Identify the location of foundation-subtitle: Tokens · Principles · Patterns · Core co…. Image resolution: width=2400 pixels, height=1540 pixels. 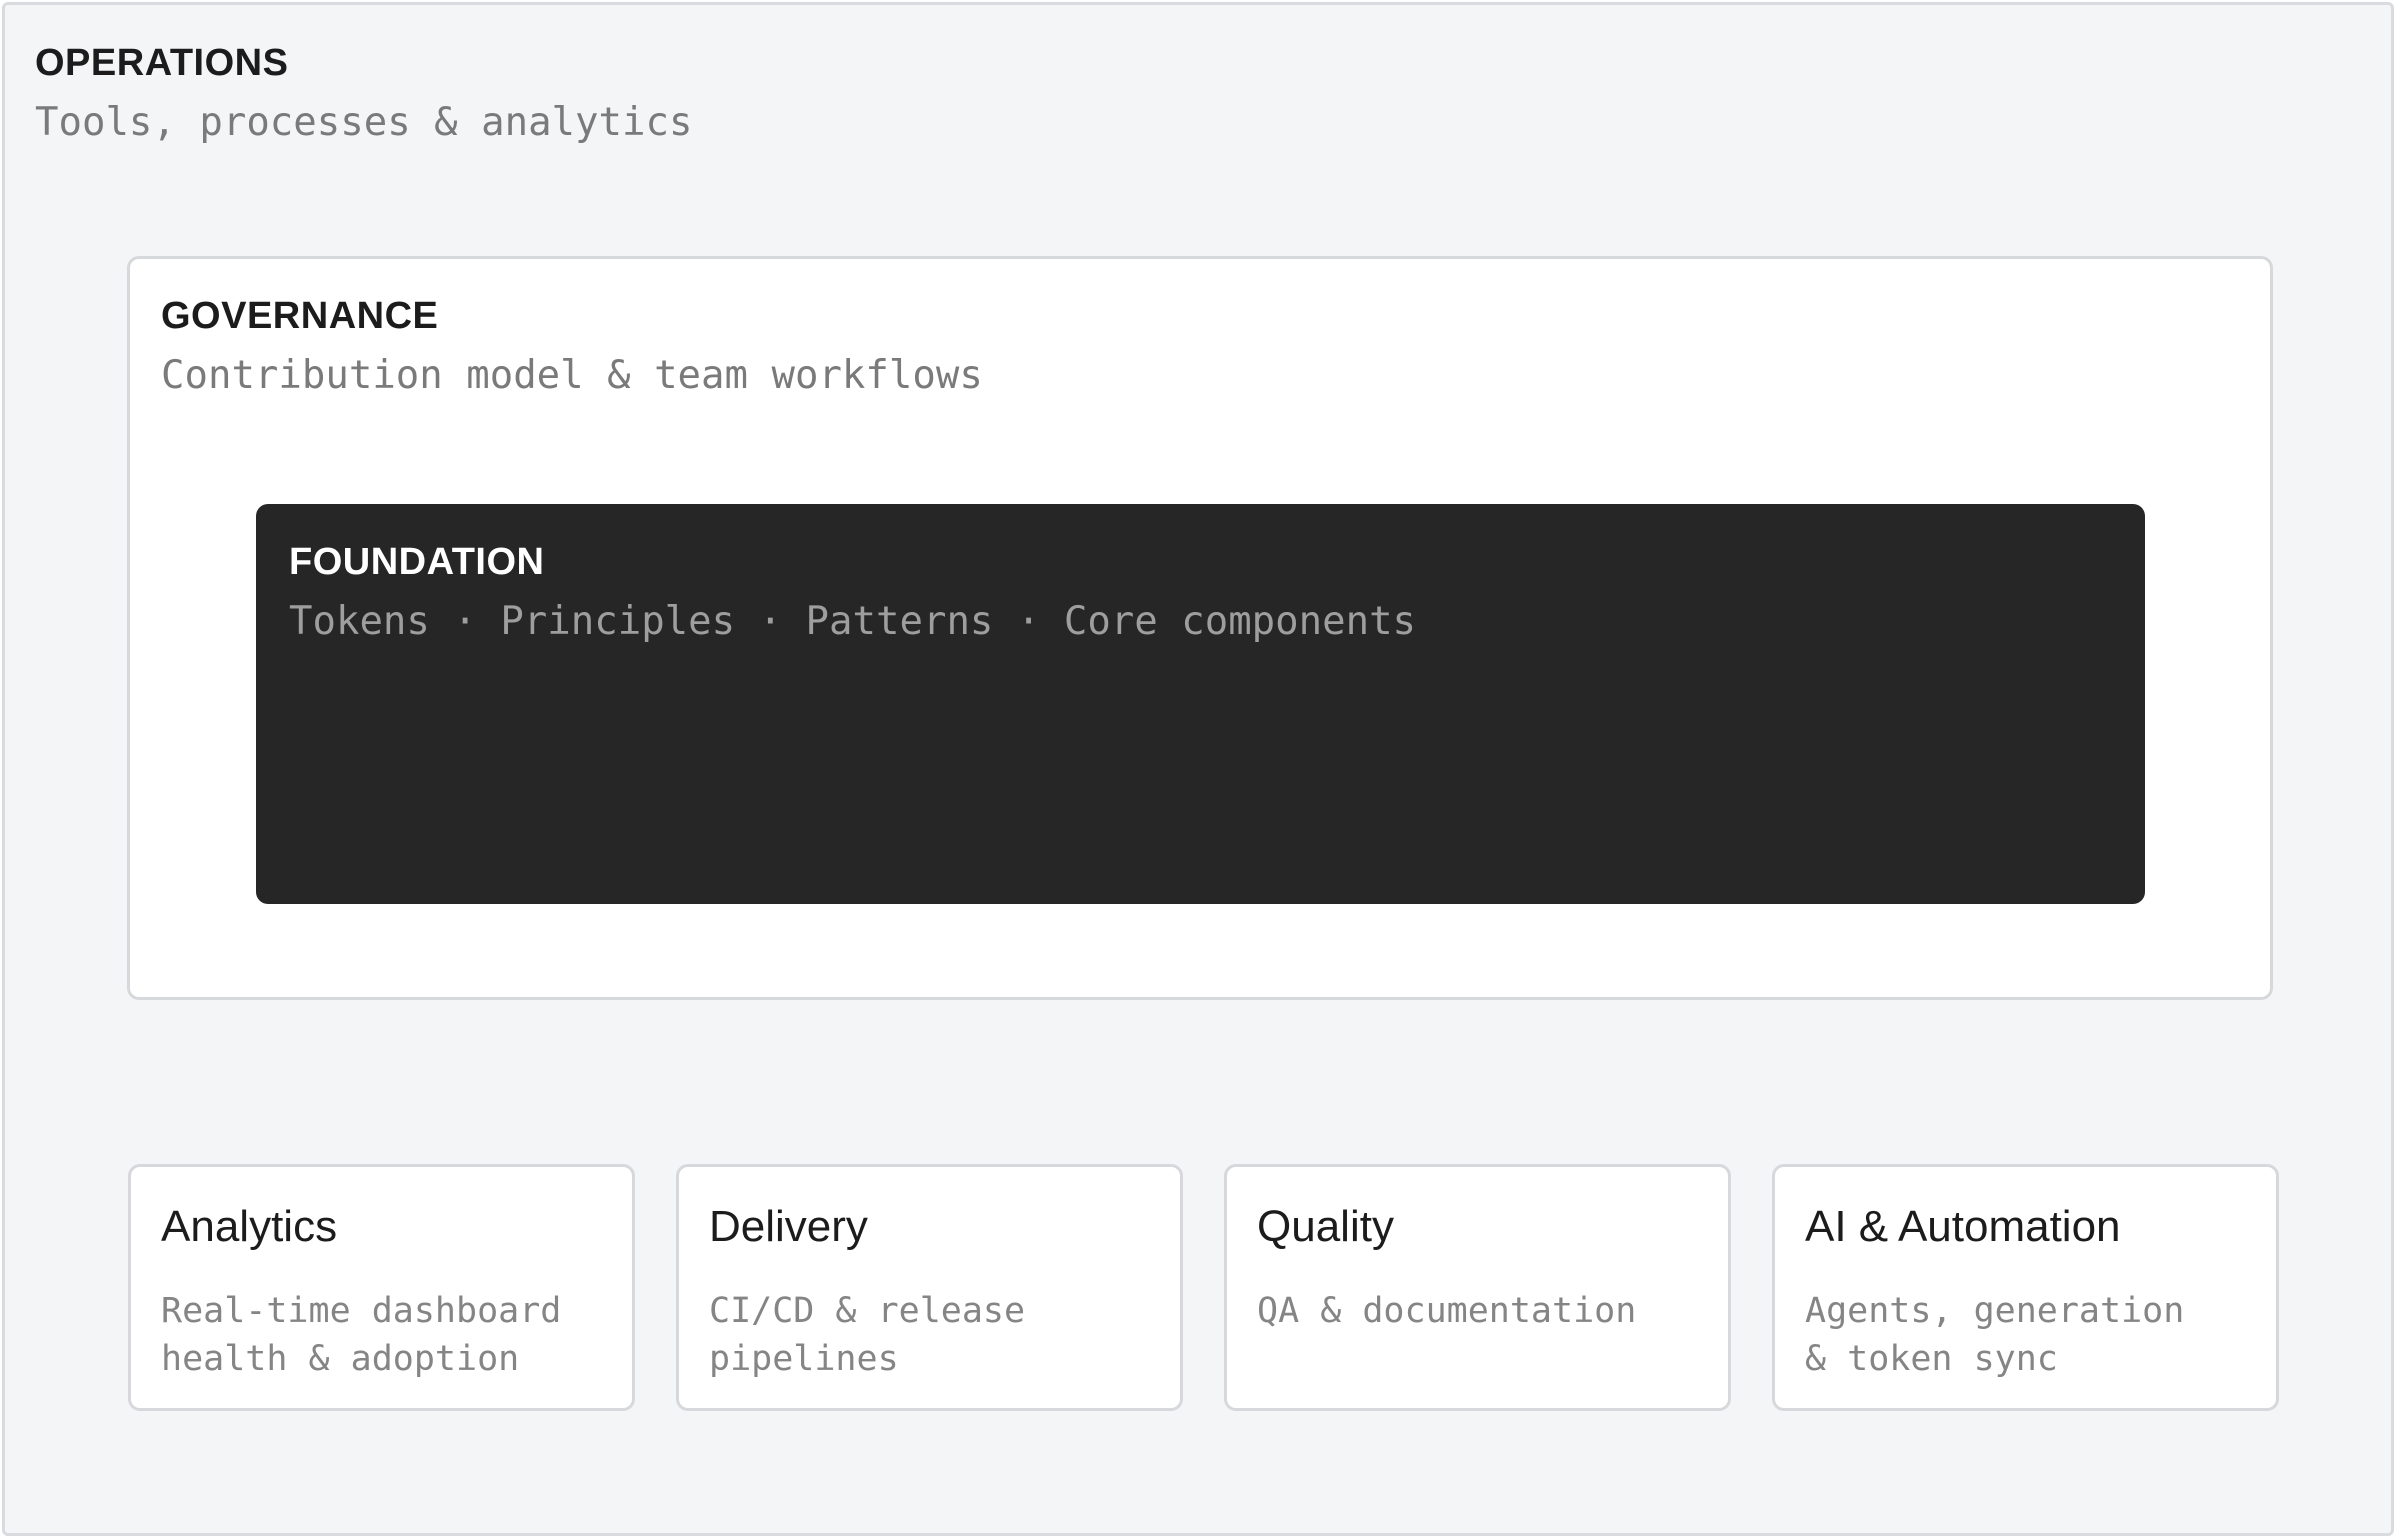
(853, 621).